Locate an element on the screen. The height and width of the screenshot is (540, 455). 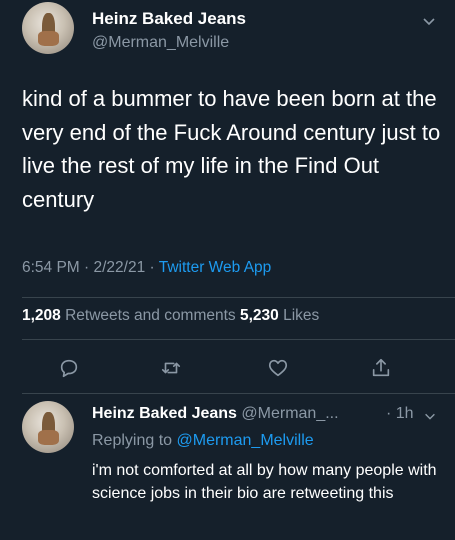
retweet-icon is located at coordinates (171, 368).